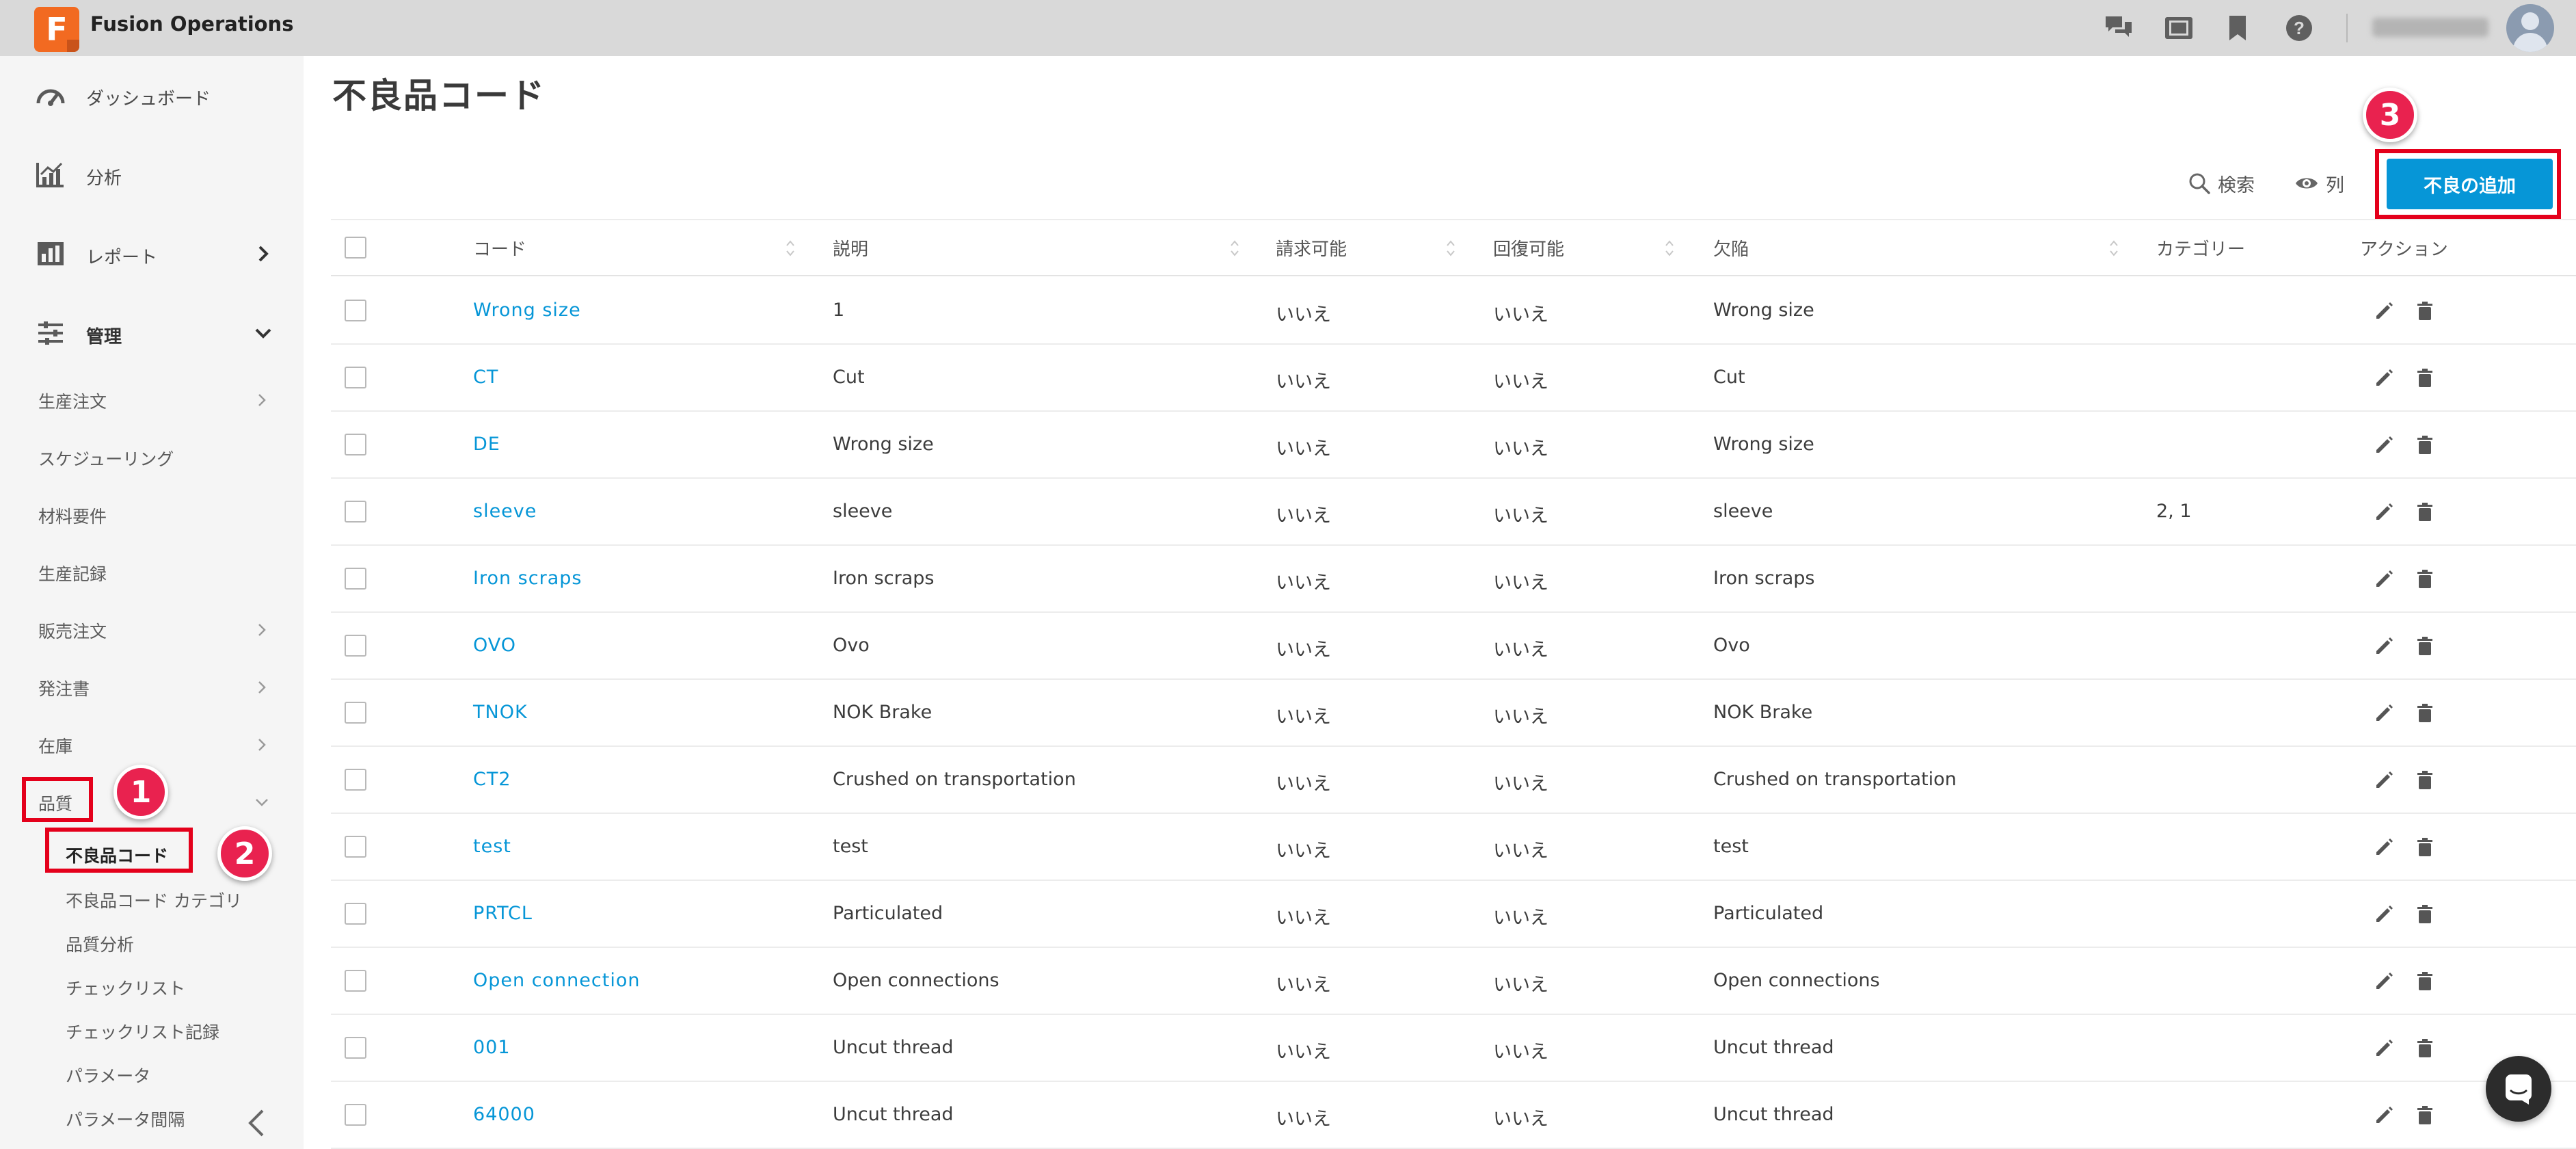 The width and height of the screenshot is (2576, 1149). I want to click on code-link: TNOK, so click(500, 712).